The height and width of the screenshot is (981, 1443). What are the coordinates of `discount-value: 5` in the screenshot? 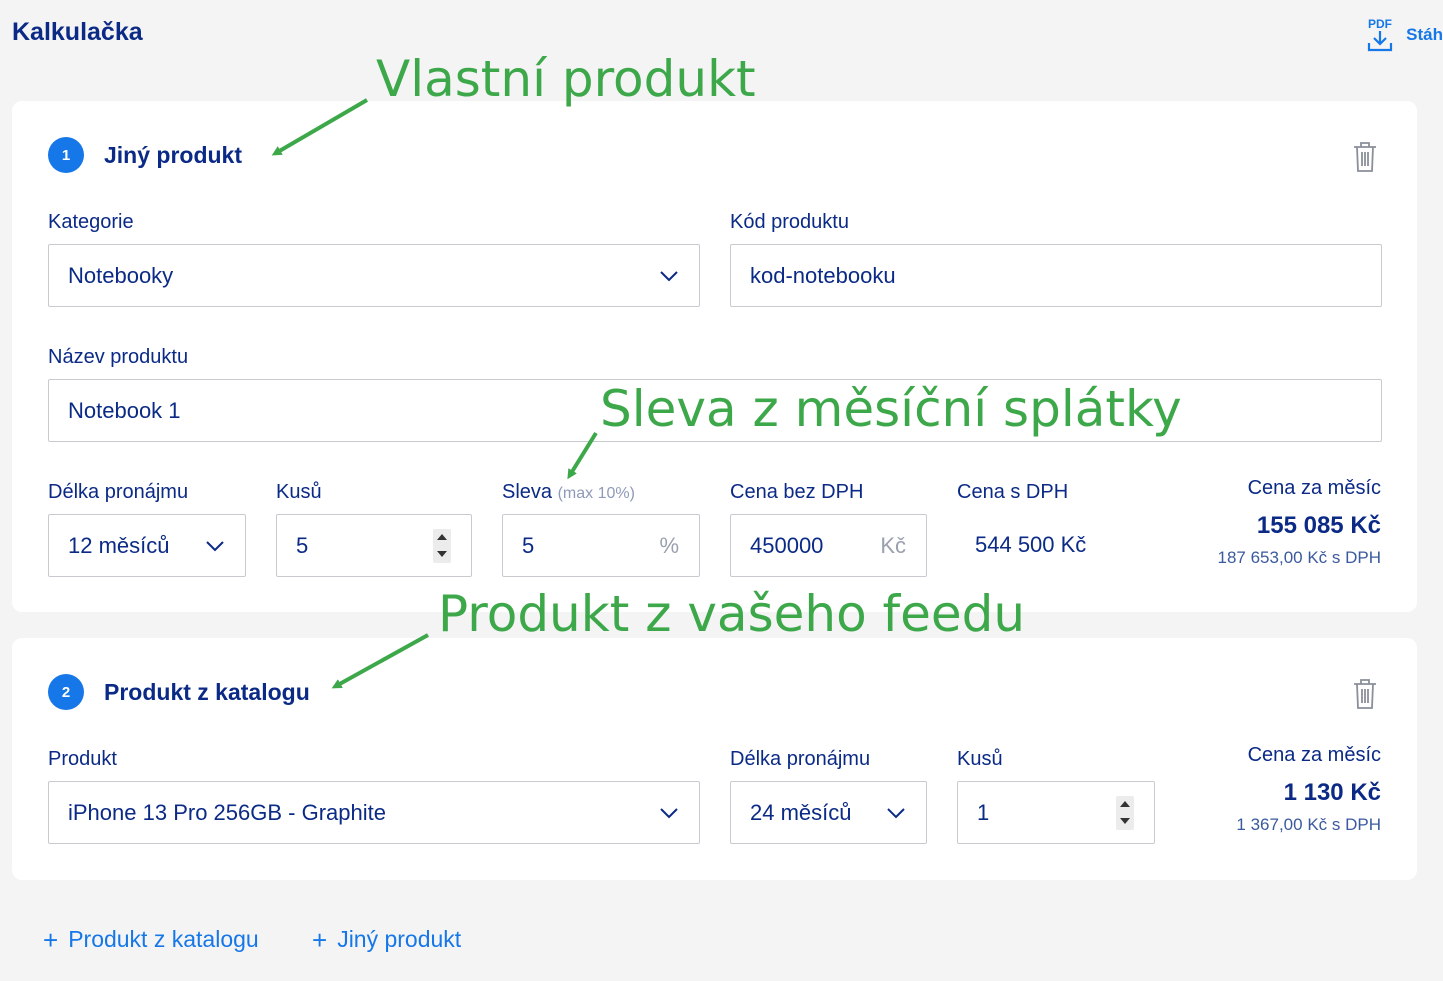 It's located at (528, 545).